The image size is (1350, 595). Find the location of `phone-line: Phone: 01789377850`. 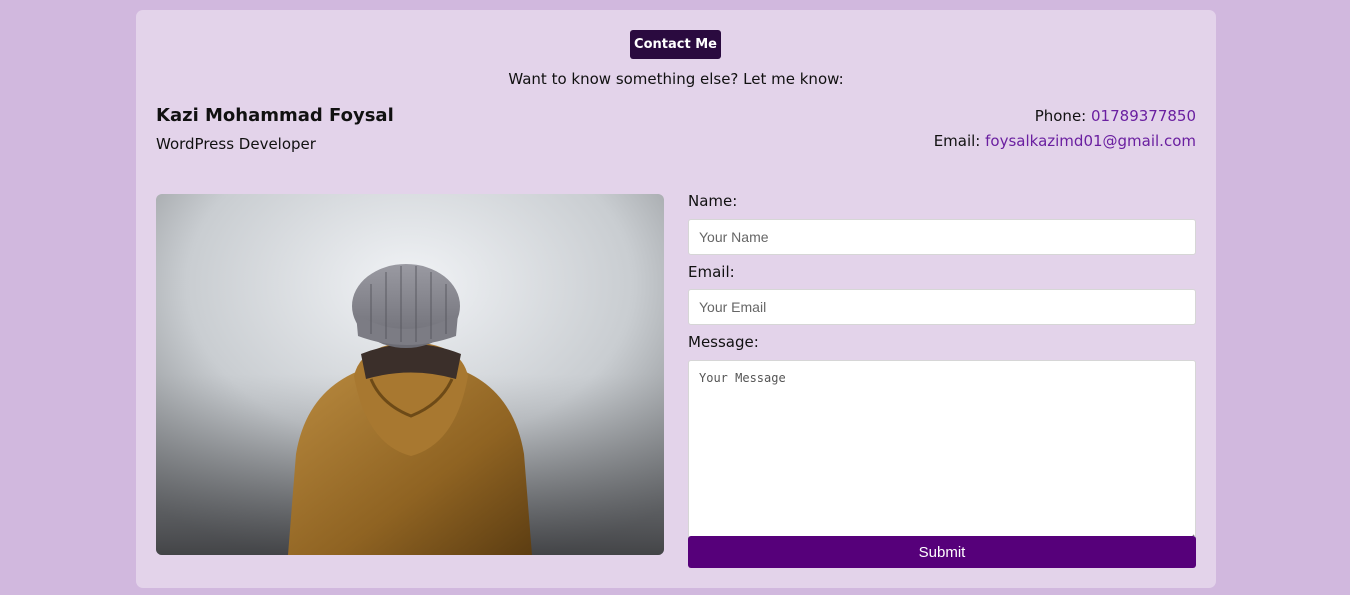

phone-line: Phone: 01789377850 is located at coordinates (1115, 116).